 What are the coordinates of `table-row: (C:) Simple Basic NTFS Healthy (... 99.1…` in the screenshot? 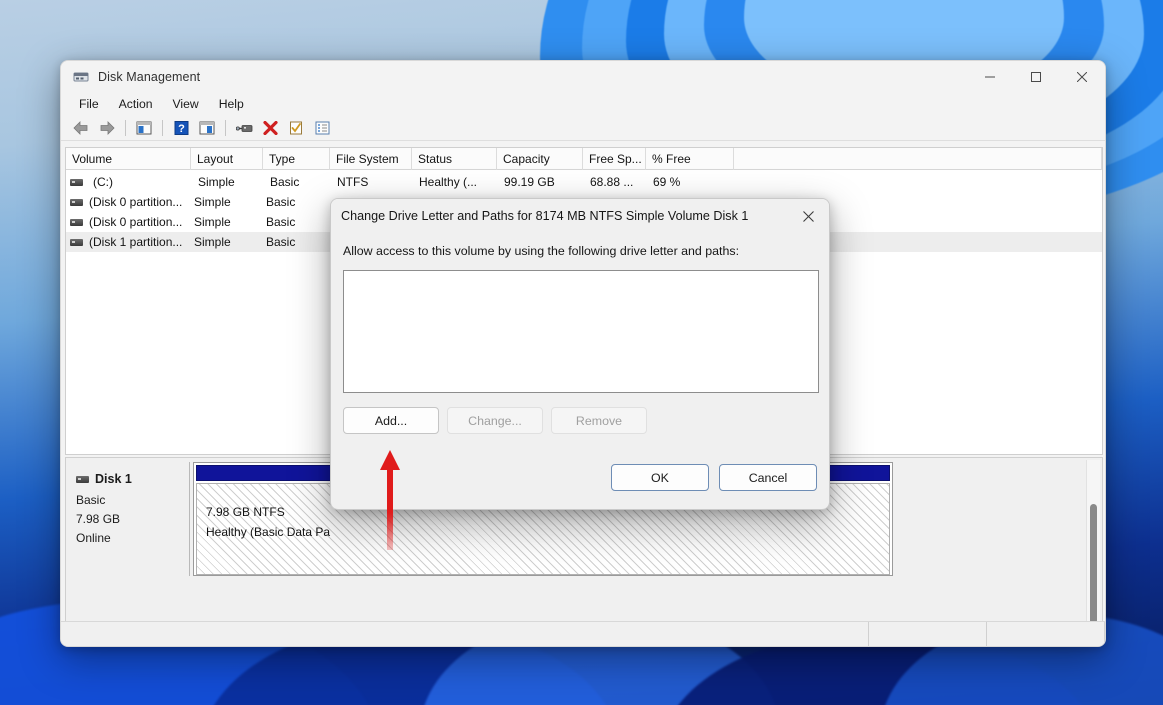 It's located at (584, 182).